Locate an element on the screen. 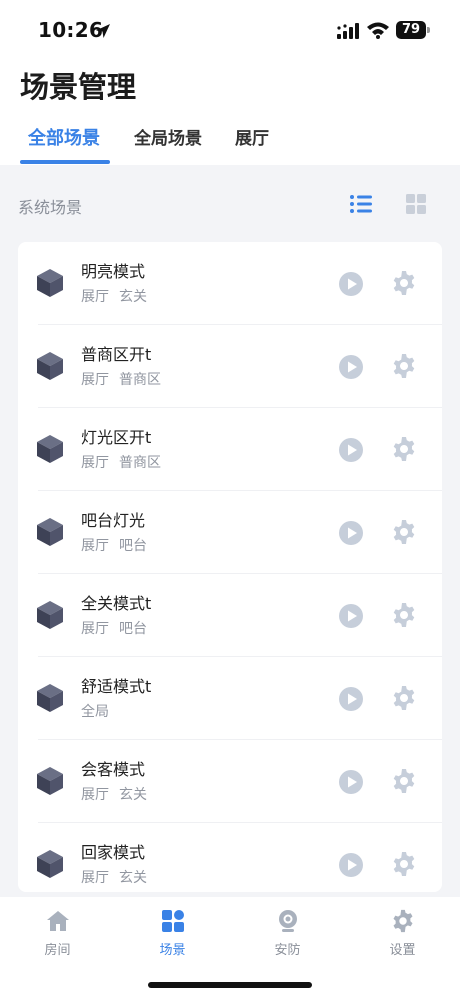 This screenshot has width=460, height=997. nav-item-scenes: 场景 is located at coordinates (172, 932).